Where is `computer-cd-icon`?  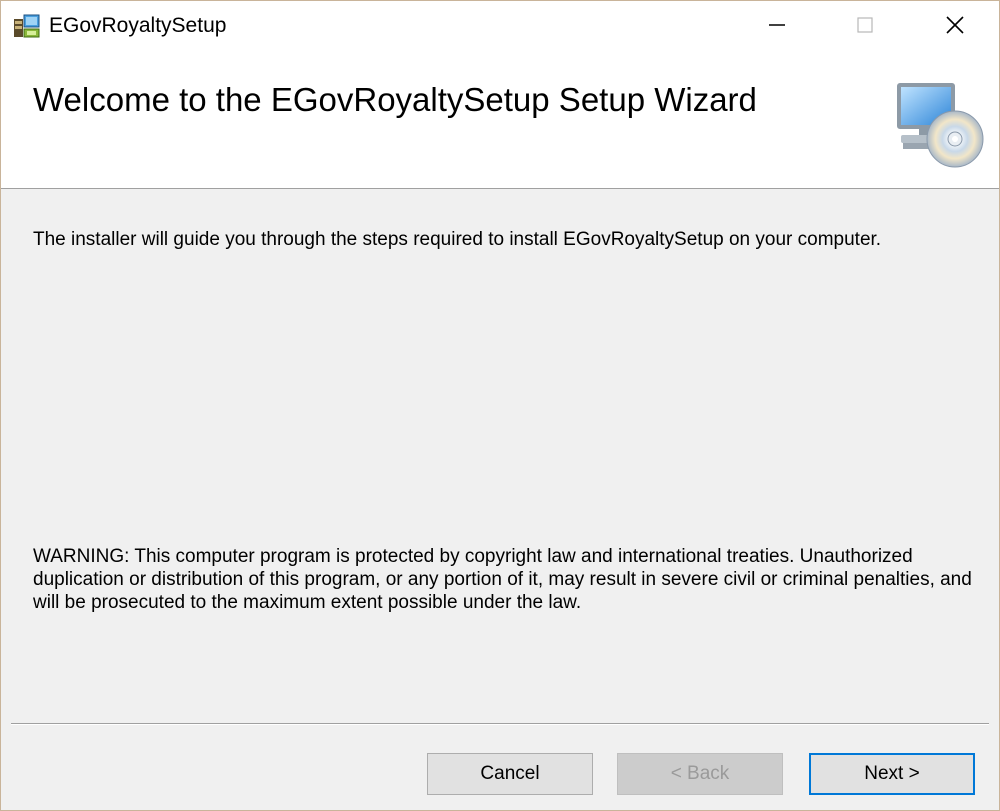
computer-cd-icon is located at coordinates (939, 125).